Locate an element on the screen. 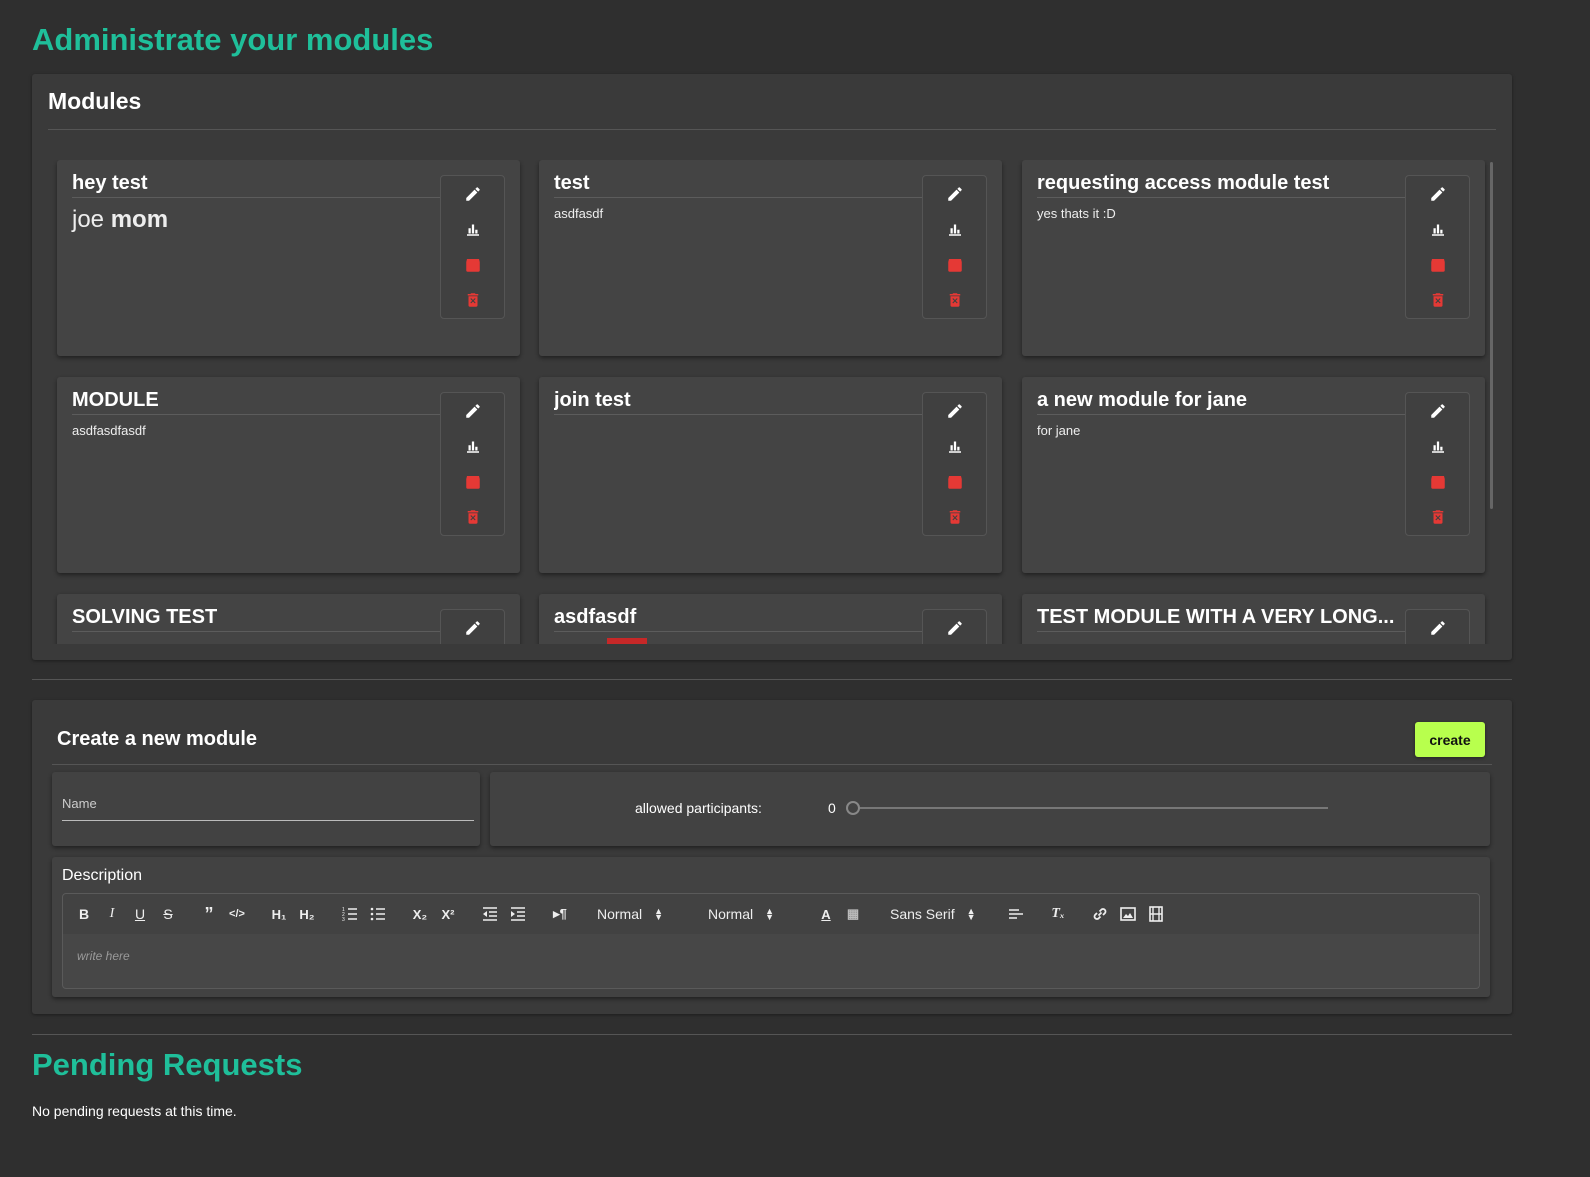  module-card: SOLVING TEST is located at coordinates (288, 619).